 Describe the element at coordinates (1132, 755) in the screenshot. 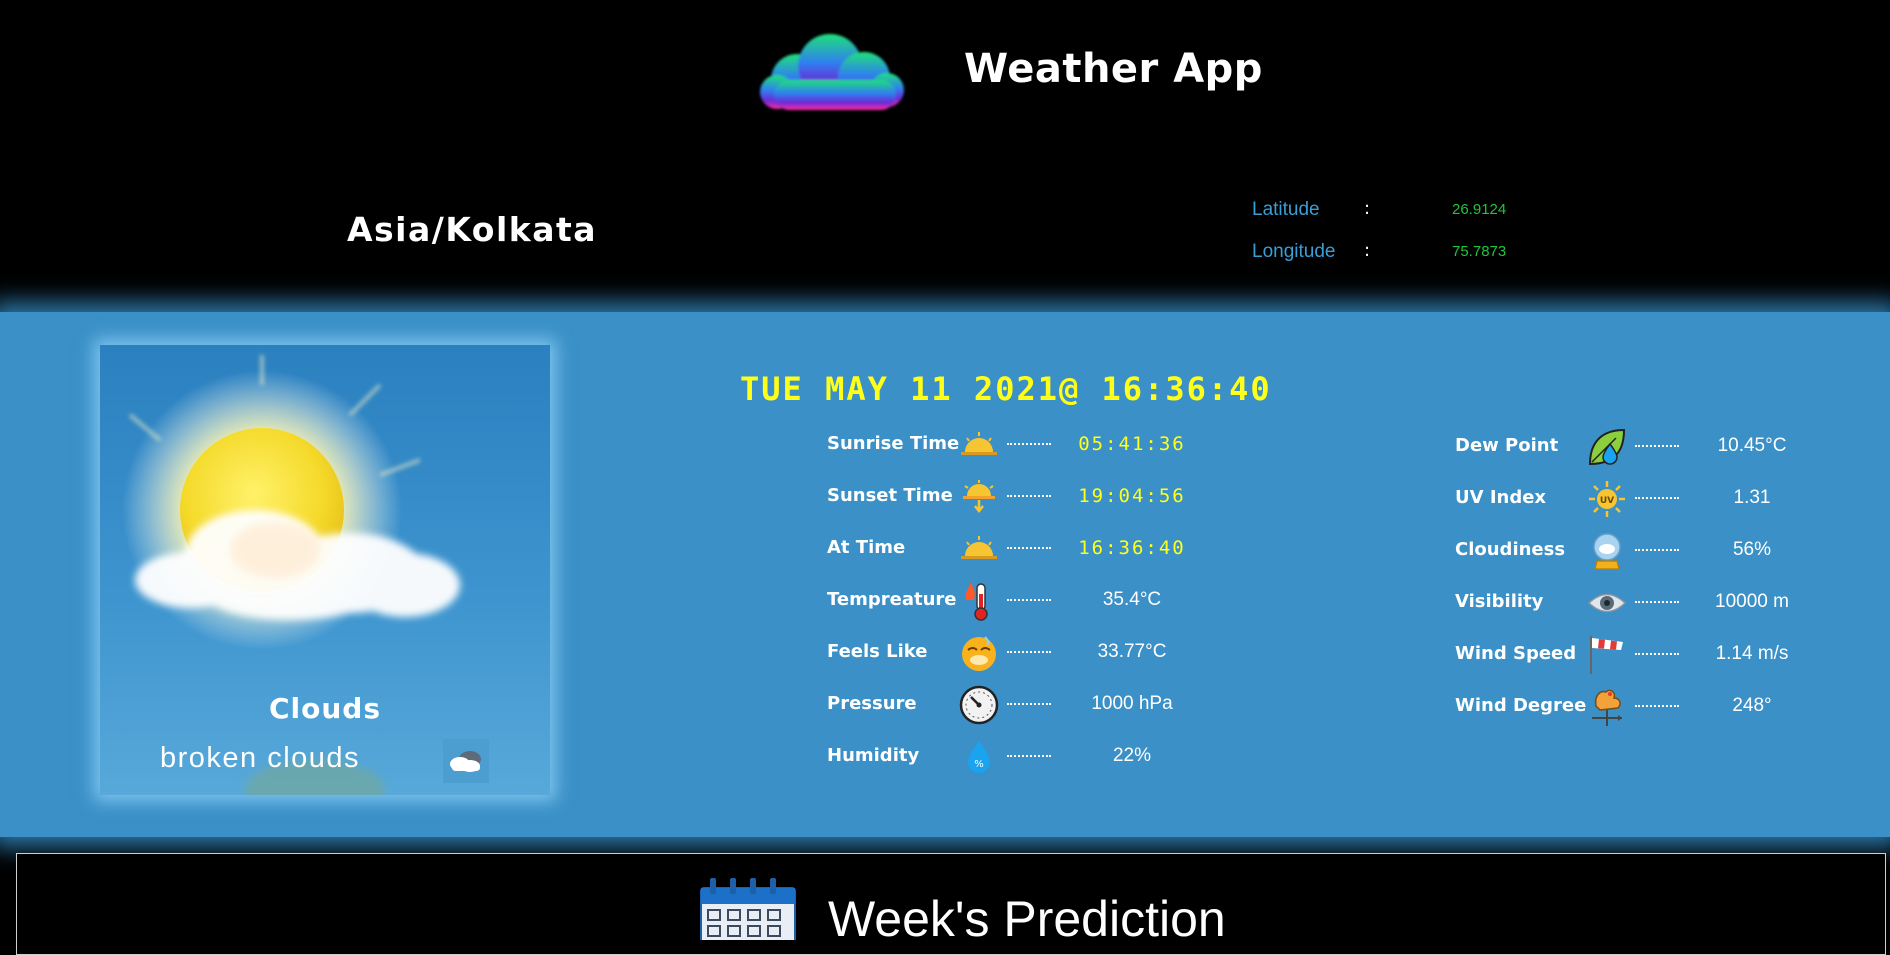

I see `detail-value: 22%` at that location.